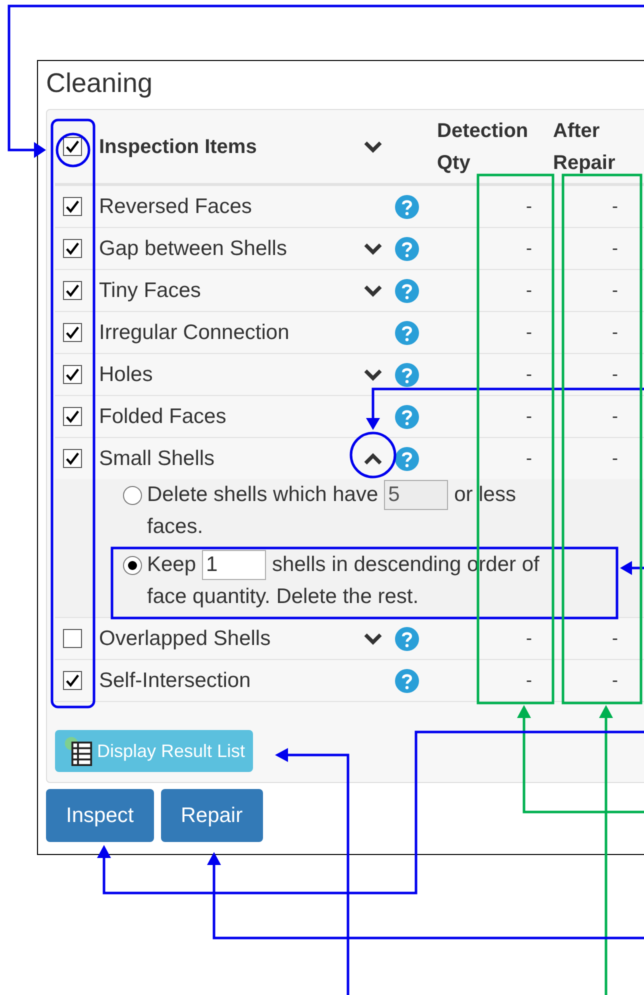 The image size is (644, 995). What do you see at coordinates (175, 681) in the screenshot?
I see `item-label: Self-Intersection` at bounding box center [175, 681].